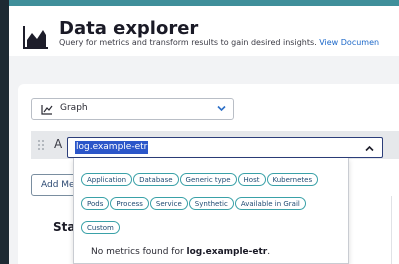 The image size is (399, 264). I want to click on divider, so click(391, 230).